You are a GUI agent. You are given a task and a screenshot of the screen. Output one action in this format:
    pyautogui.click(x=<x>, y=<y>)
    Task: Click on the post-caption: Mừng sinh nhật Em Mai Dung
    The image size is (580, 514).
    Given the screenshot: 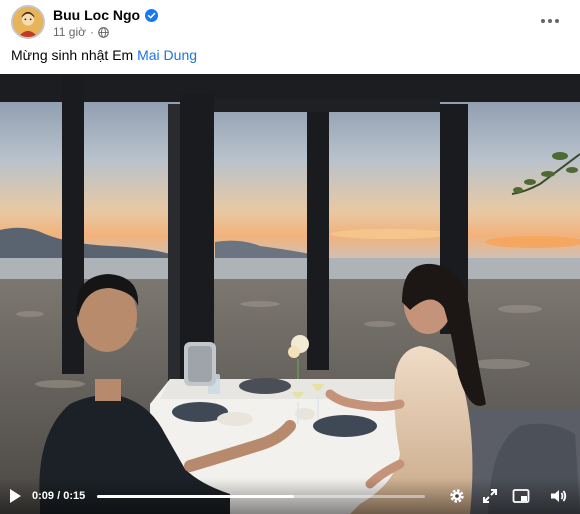 What is the action you would take?
    pyautogui.click(x=104, y=55)
    